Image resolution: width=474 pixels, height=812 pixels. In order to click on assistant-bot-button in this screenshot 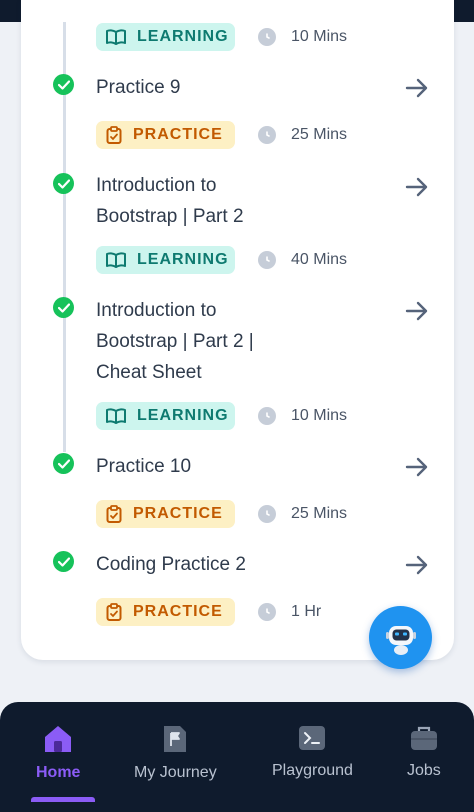, I will do `click(400, 637)`.